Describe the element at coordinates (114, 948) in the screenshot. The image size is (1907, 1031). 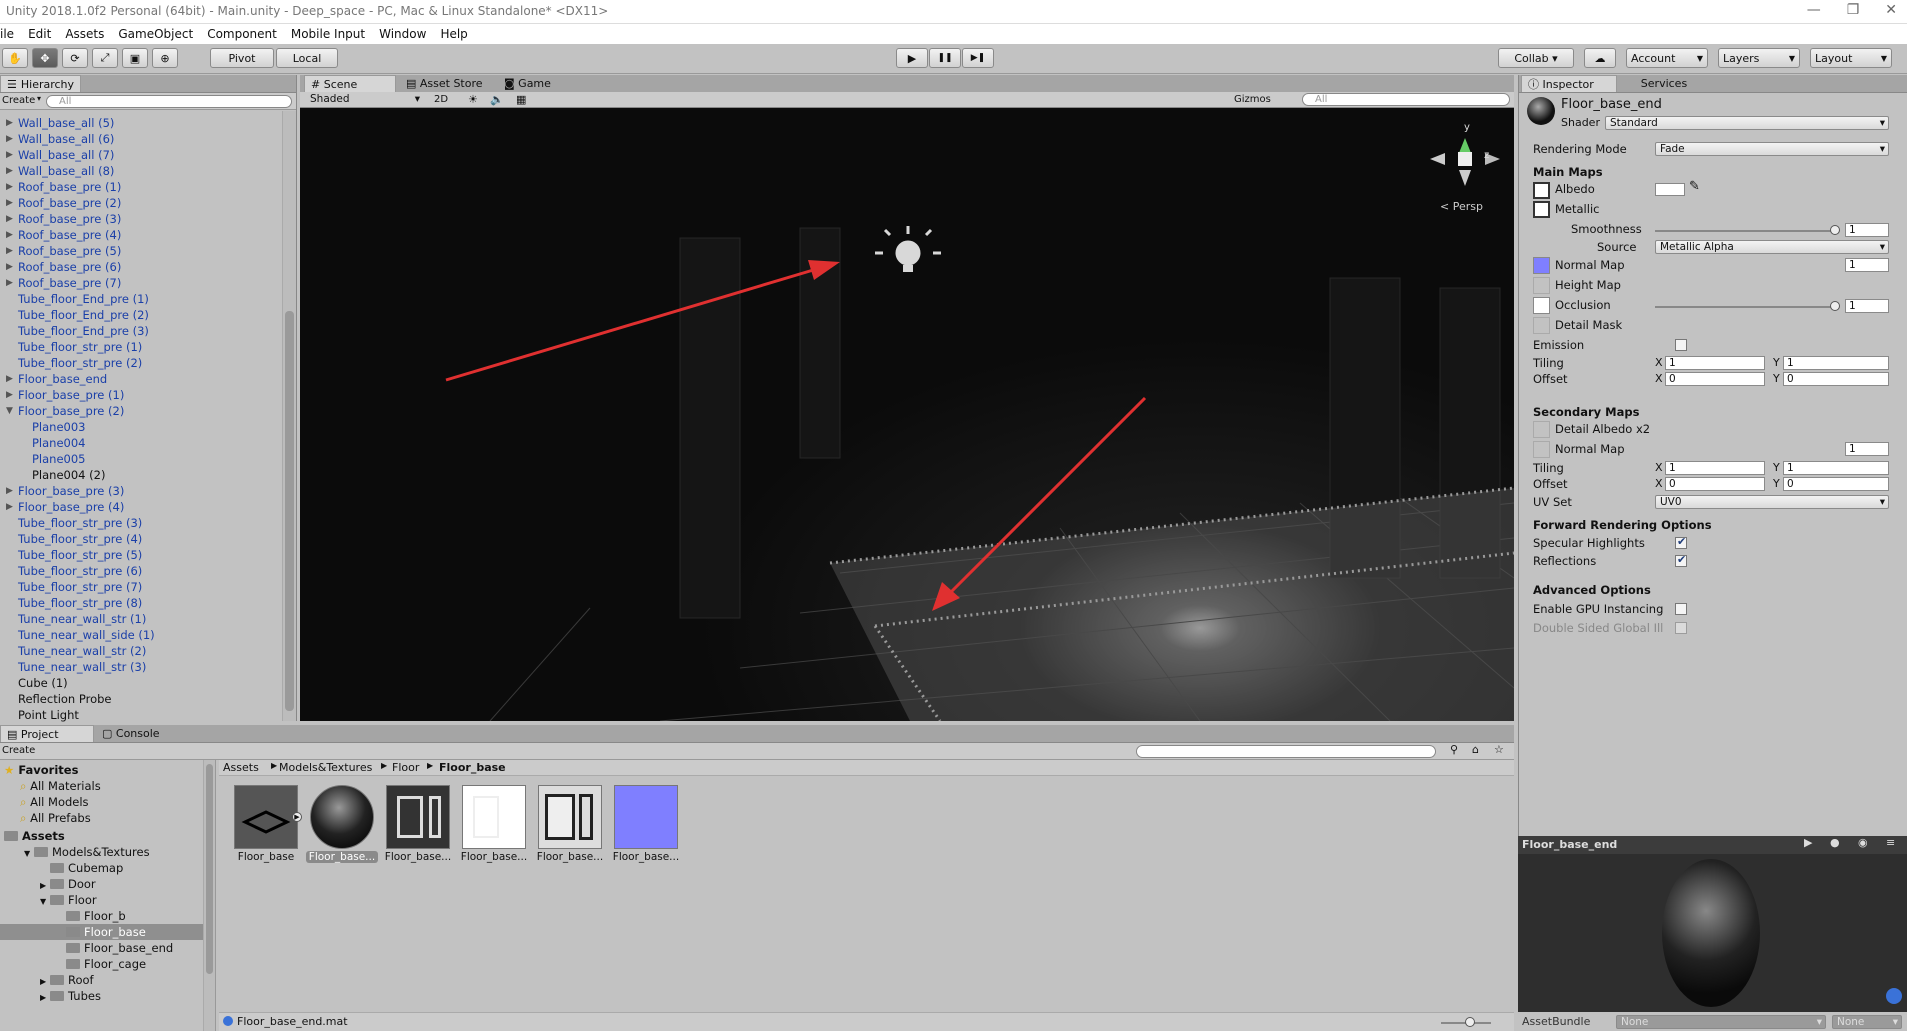
I see `folder-item: Floor_base_end` at that location.